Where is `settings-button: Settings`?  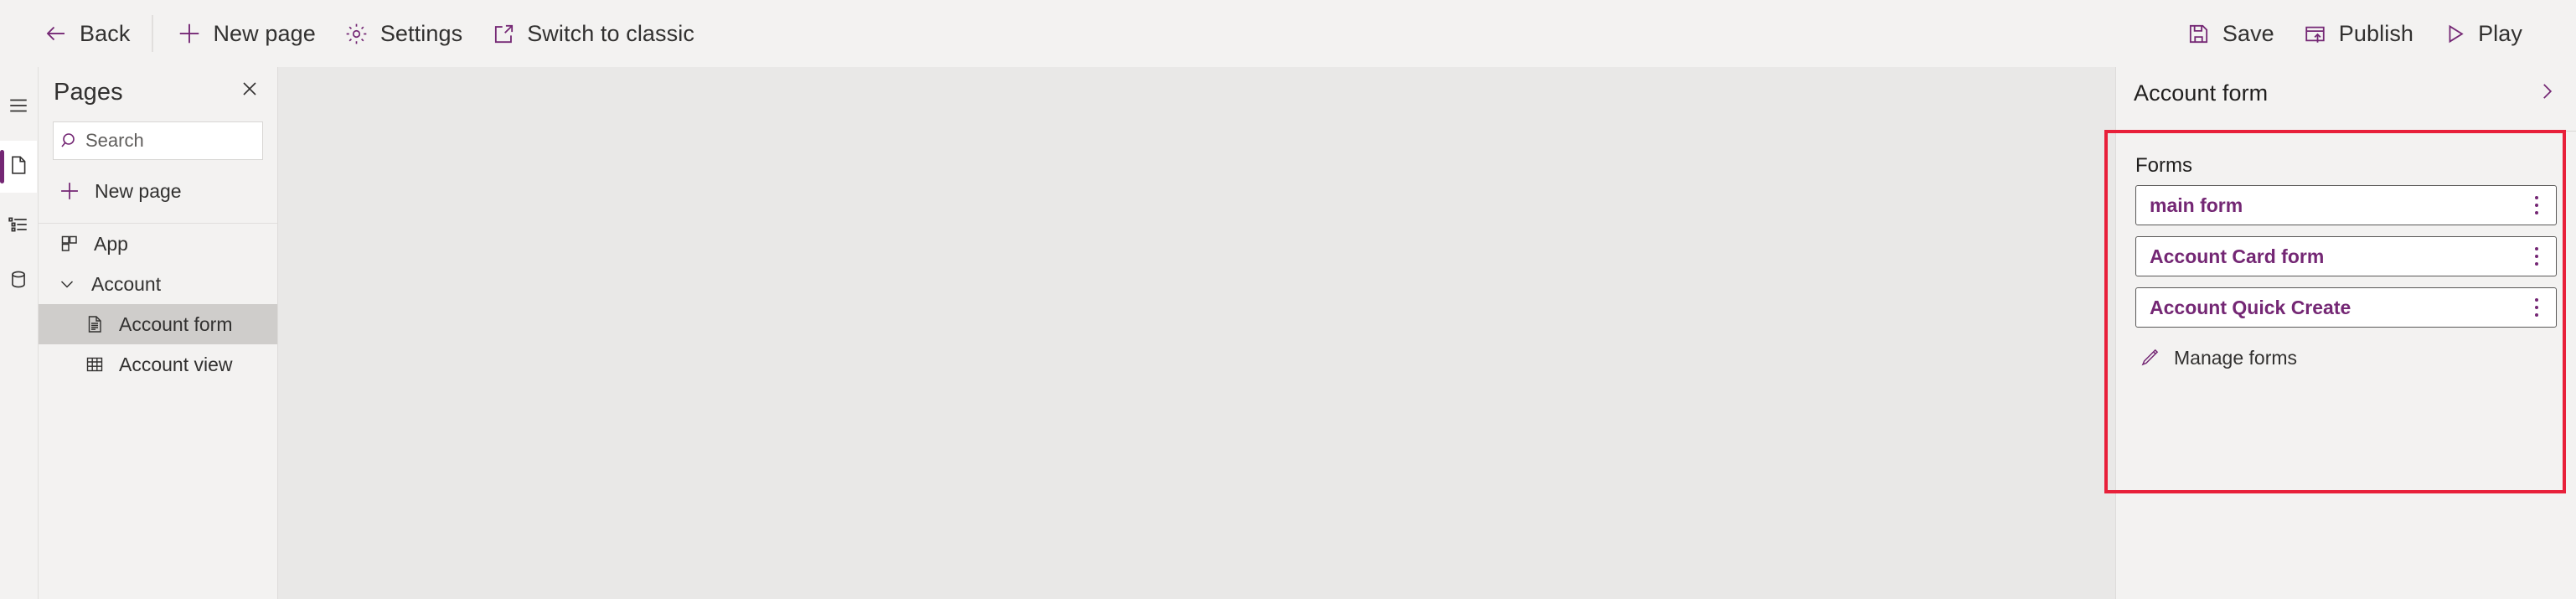 settings-button: Settings is located at coordinates (402, 33).